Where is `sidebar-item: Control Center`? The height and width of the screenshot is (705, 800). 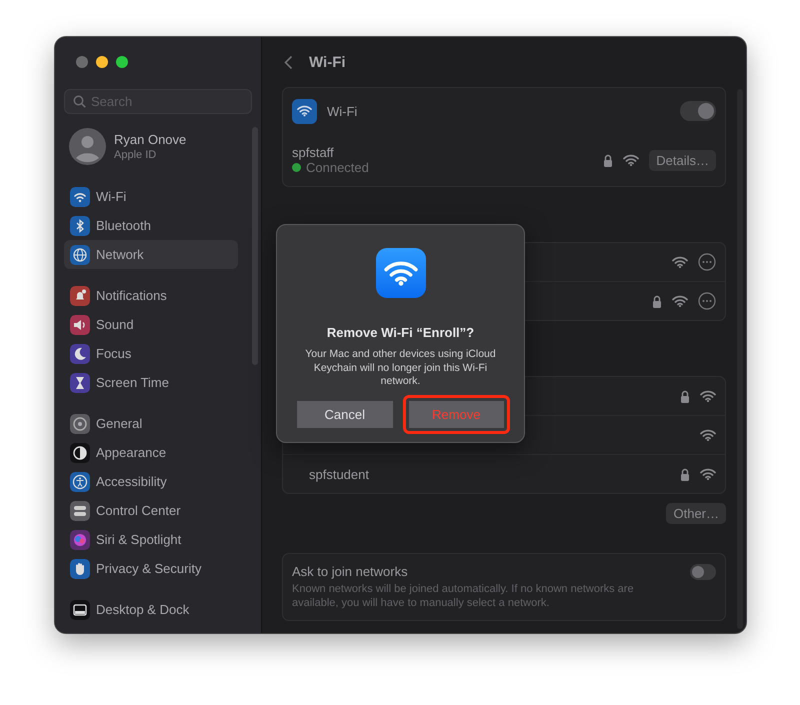 sidebar-item: Control Center is located at coordinates (151, 510).